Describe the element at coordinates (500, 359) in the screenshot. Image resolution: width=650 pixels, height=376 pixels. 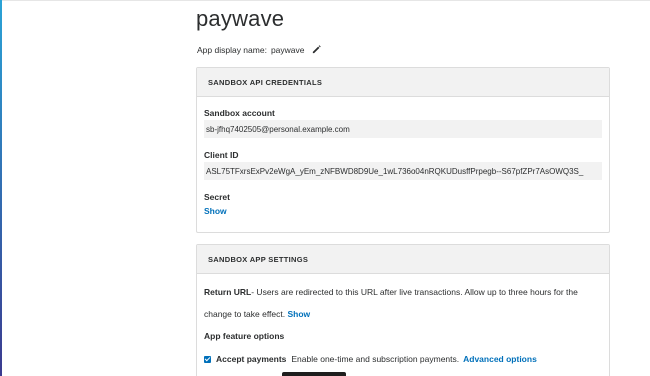
I see `advanced-options-link: Advanced options` at that location.